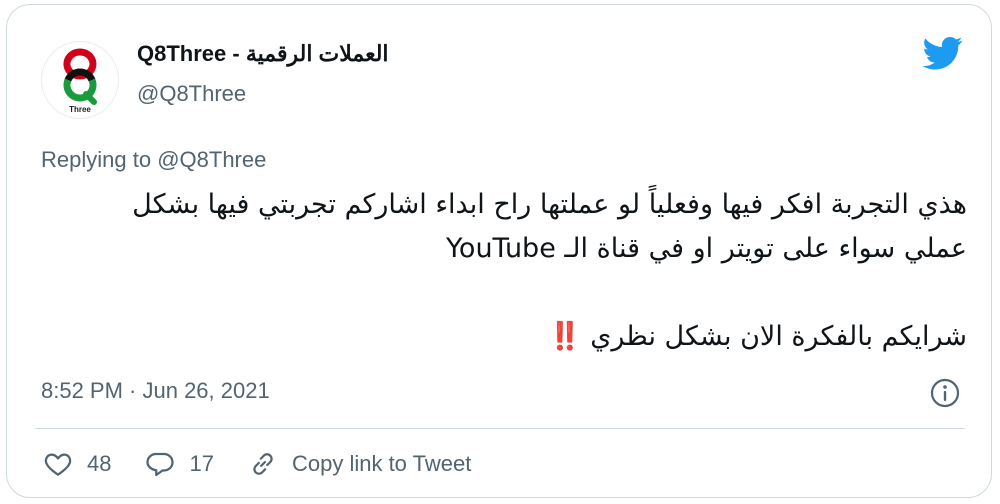  What do you see at coordinates (58, 464) in the screenshot?
I see `heart-icon` at bounding box center [58, 464].